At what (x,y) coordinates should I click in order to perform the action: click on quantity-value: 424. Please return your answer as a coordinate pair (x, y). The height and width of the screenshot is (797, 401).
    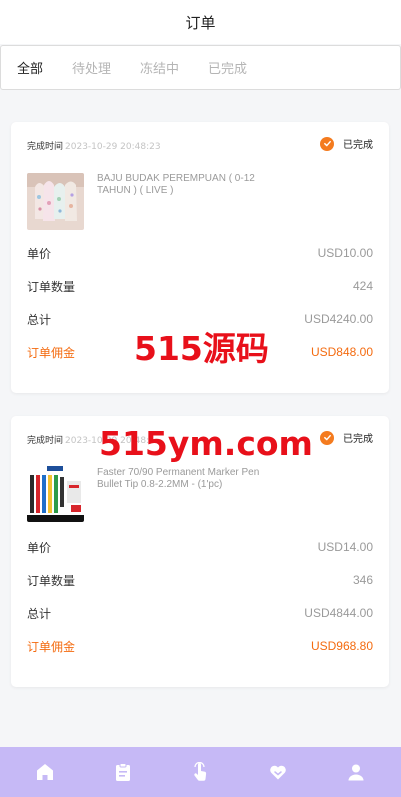
    Looking at the image, I should click on (362, 286).